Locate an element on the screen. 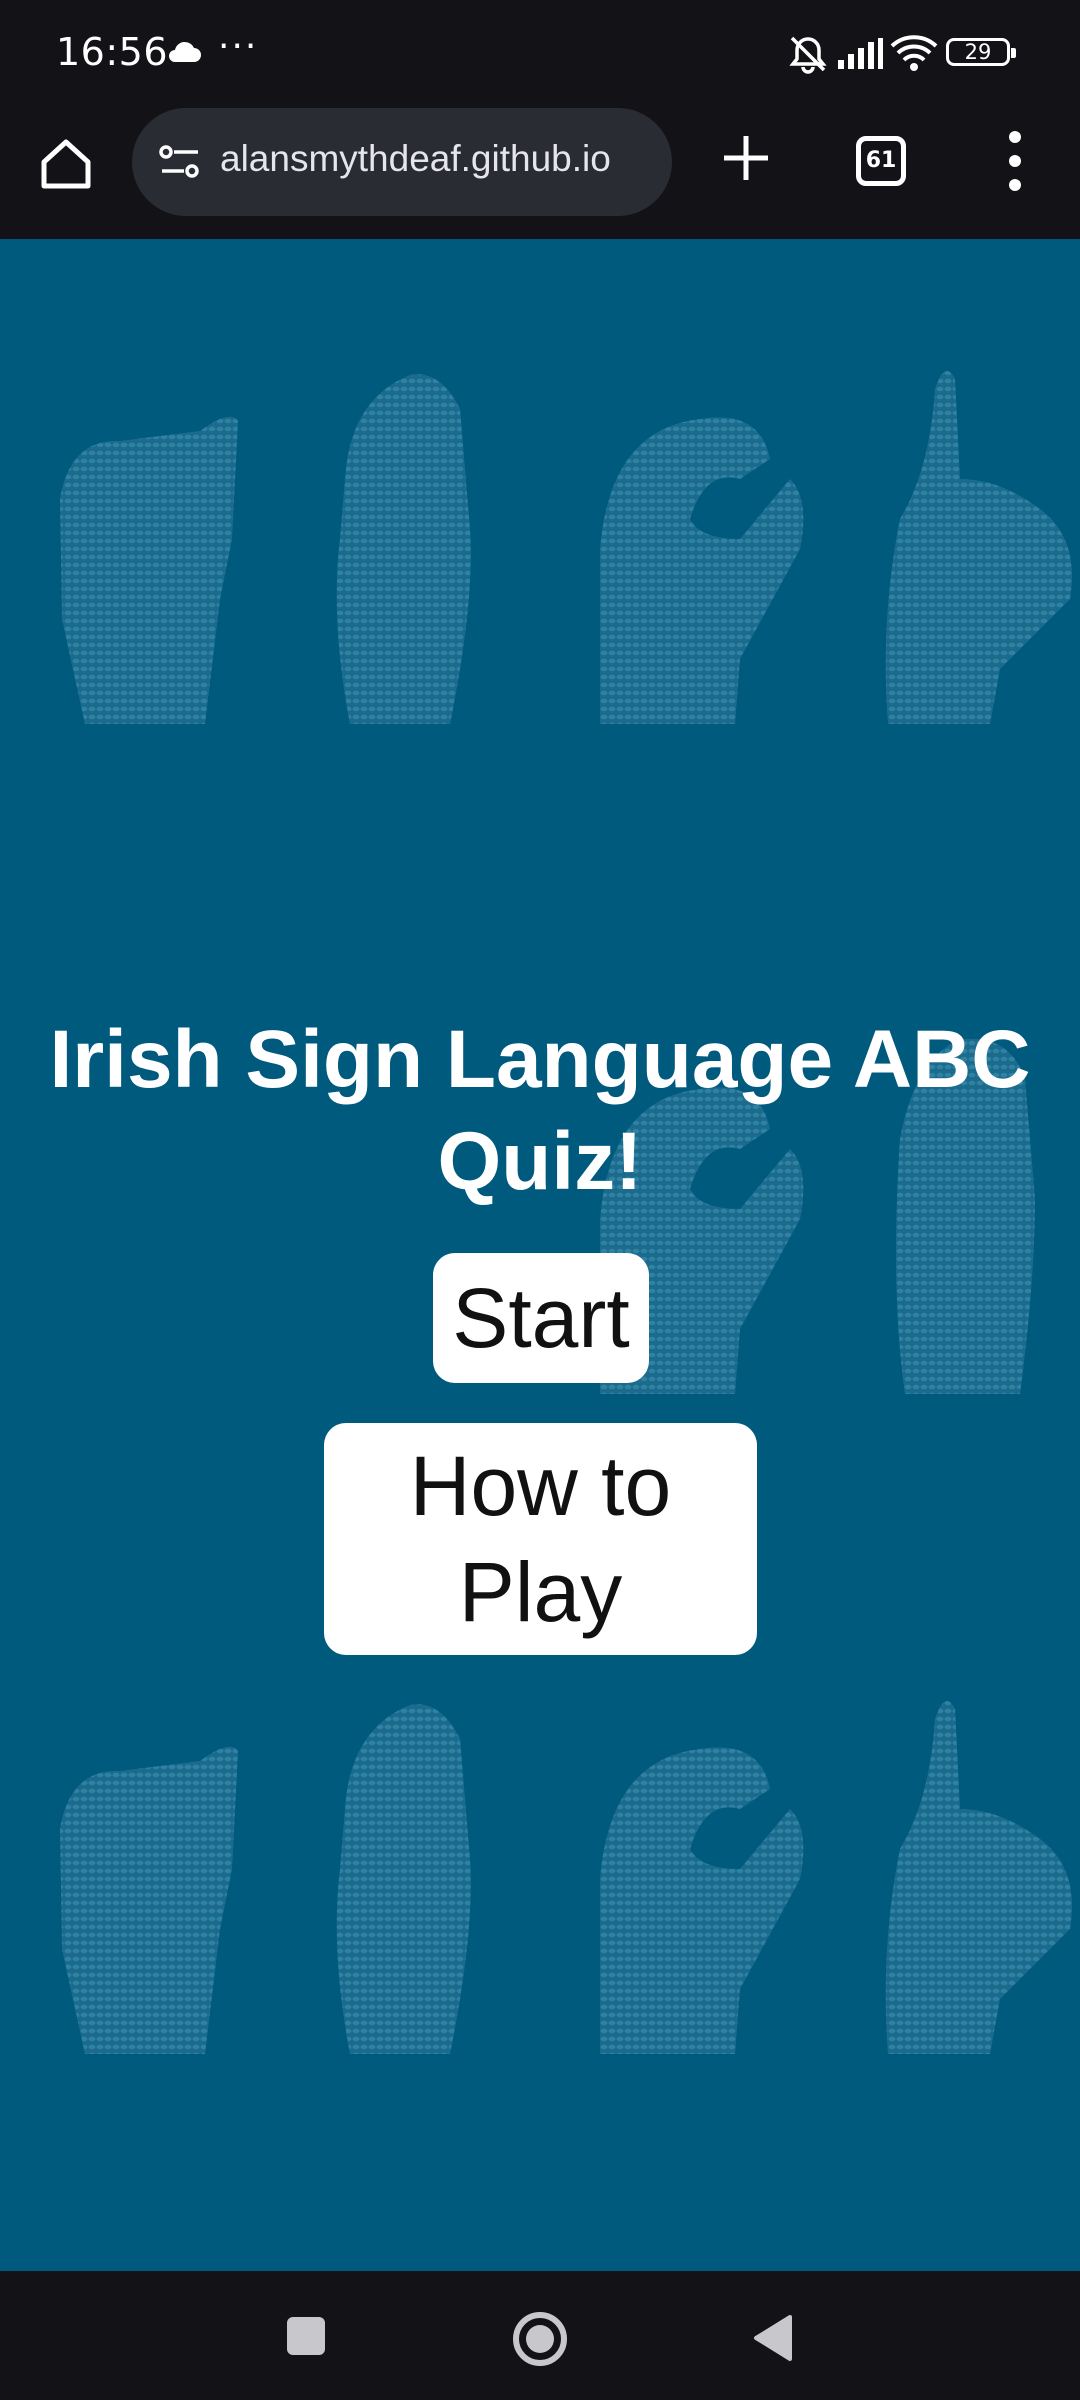 The width and height of the screenshot is (1080, 2400). mute-icon is located at coordinates (808, 55).